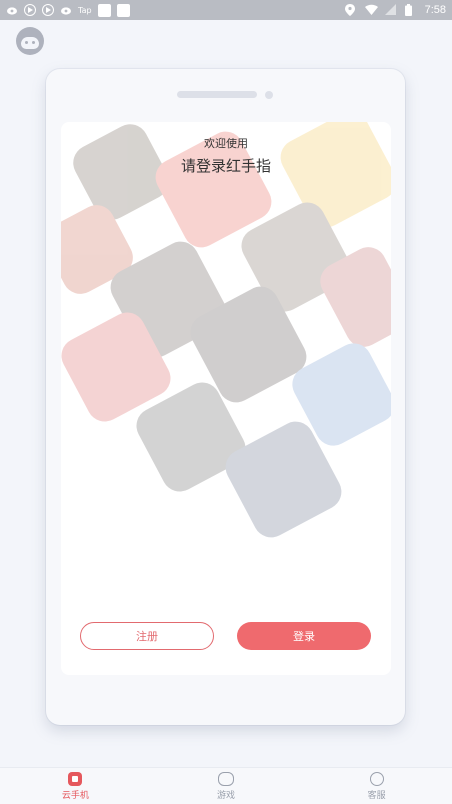  Describe the element at coordinates (75, 796) in the screenshot. I see `nav-label: 云手机` at that location.